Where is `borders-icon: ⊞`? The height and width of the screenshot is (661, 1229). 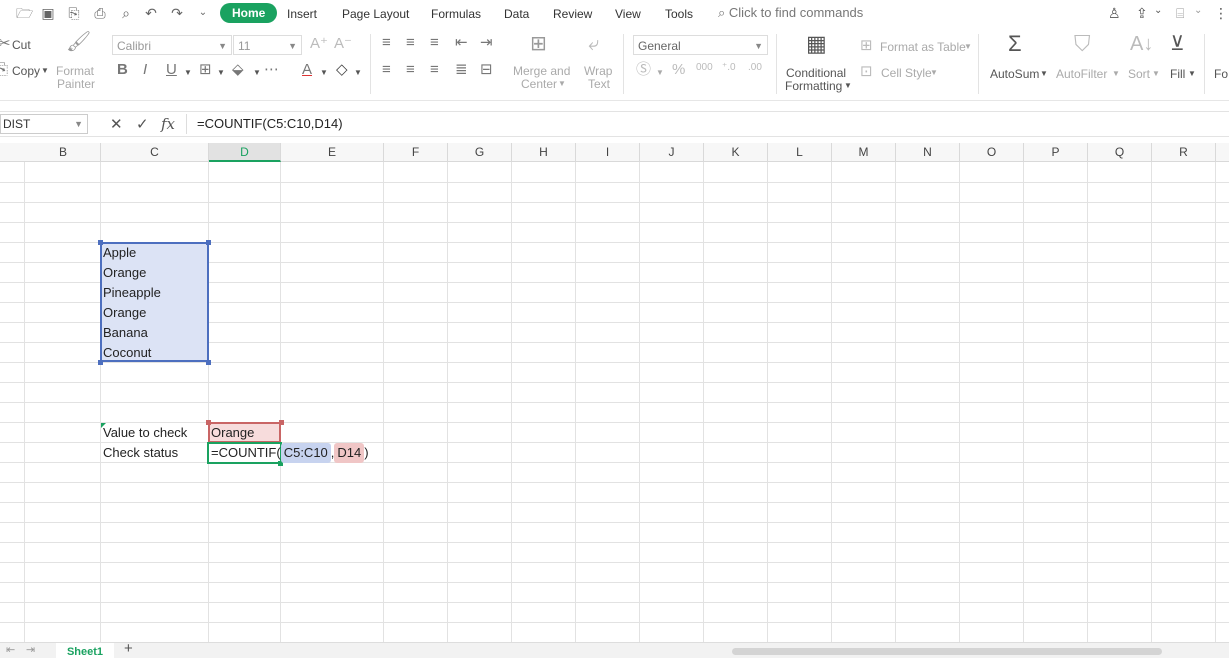
borders-icon: ⊞ is located at coordinates (205, 70).